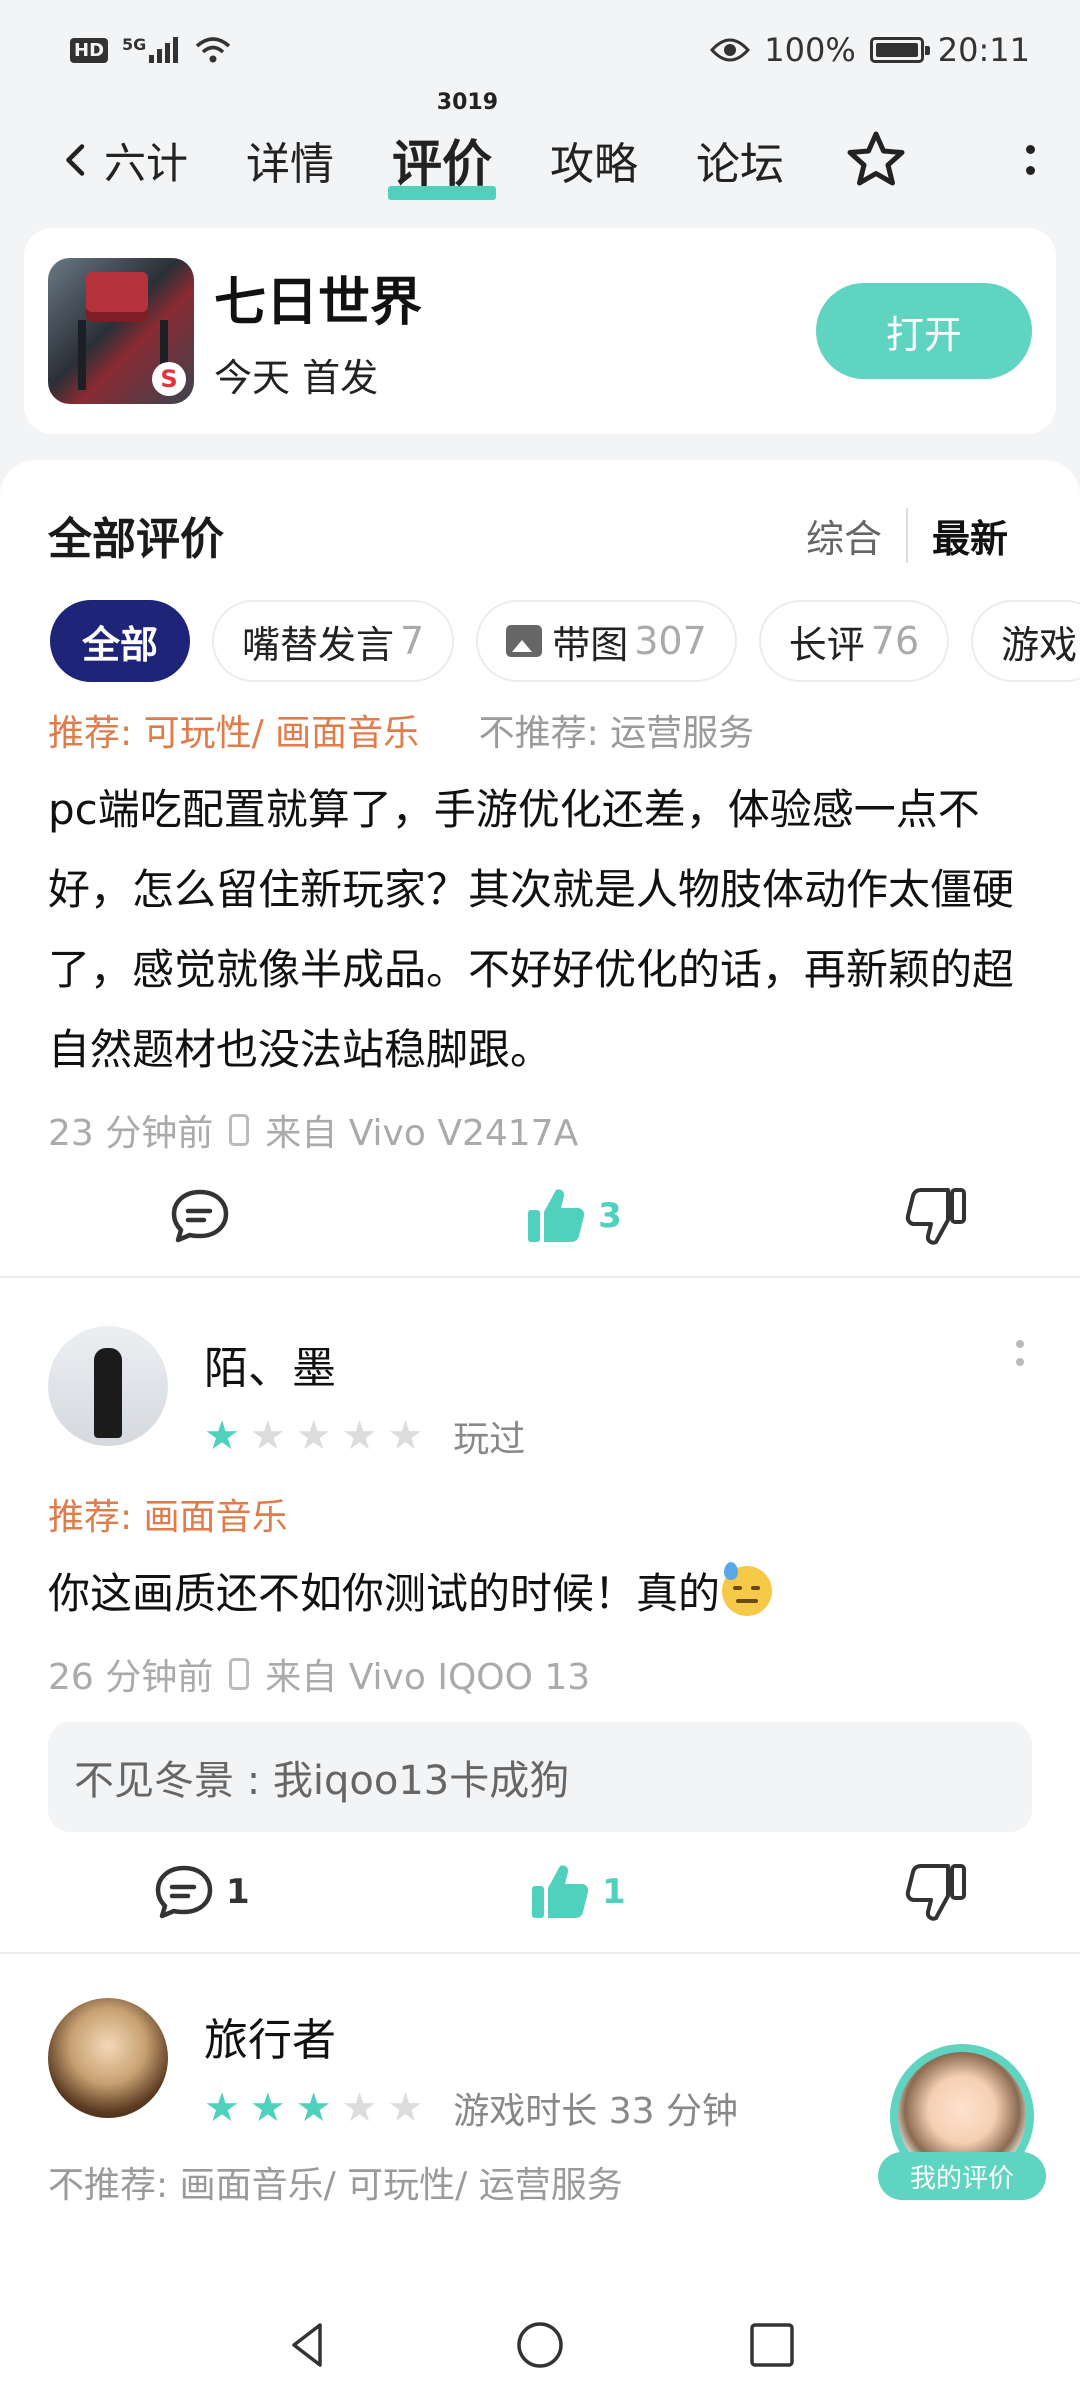 Image resolution: width=1080 pixels, height=2400 pixels. Describe the element at coordinates (810, 50) in the screenshot. I see `battery-percent: 100%` at that location.